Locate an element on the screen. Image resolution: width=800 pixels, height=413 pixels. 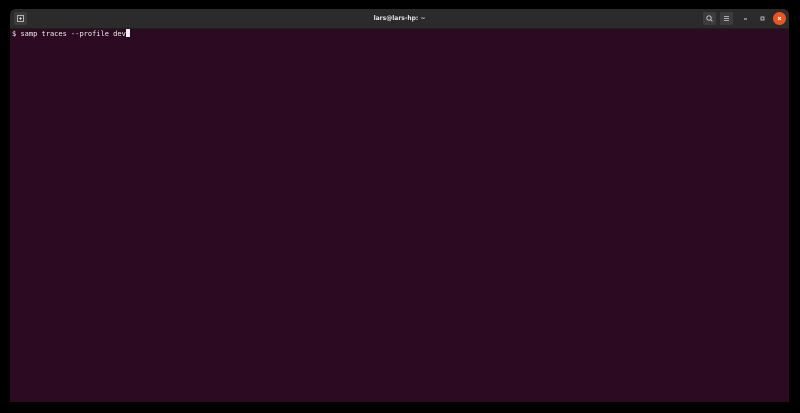
window-title: lars@lars-hp: ~ is located at coordinates (399, 18).